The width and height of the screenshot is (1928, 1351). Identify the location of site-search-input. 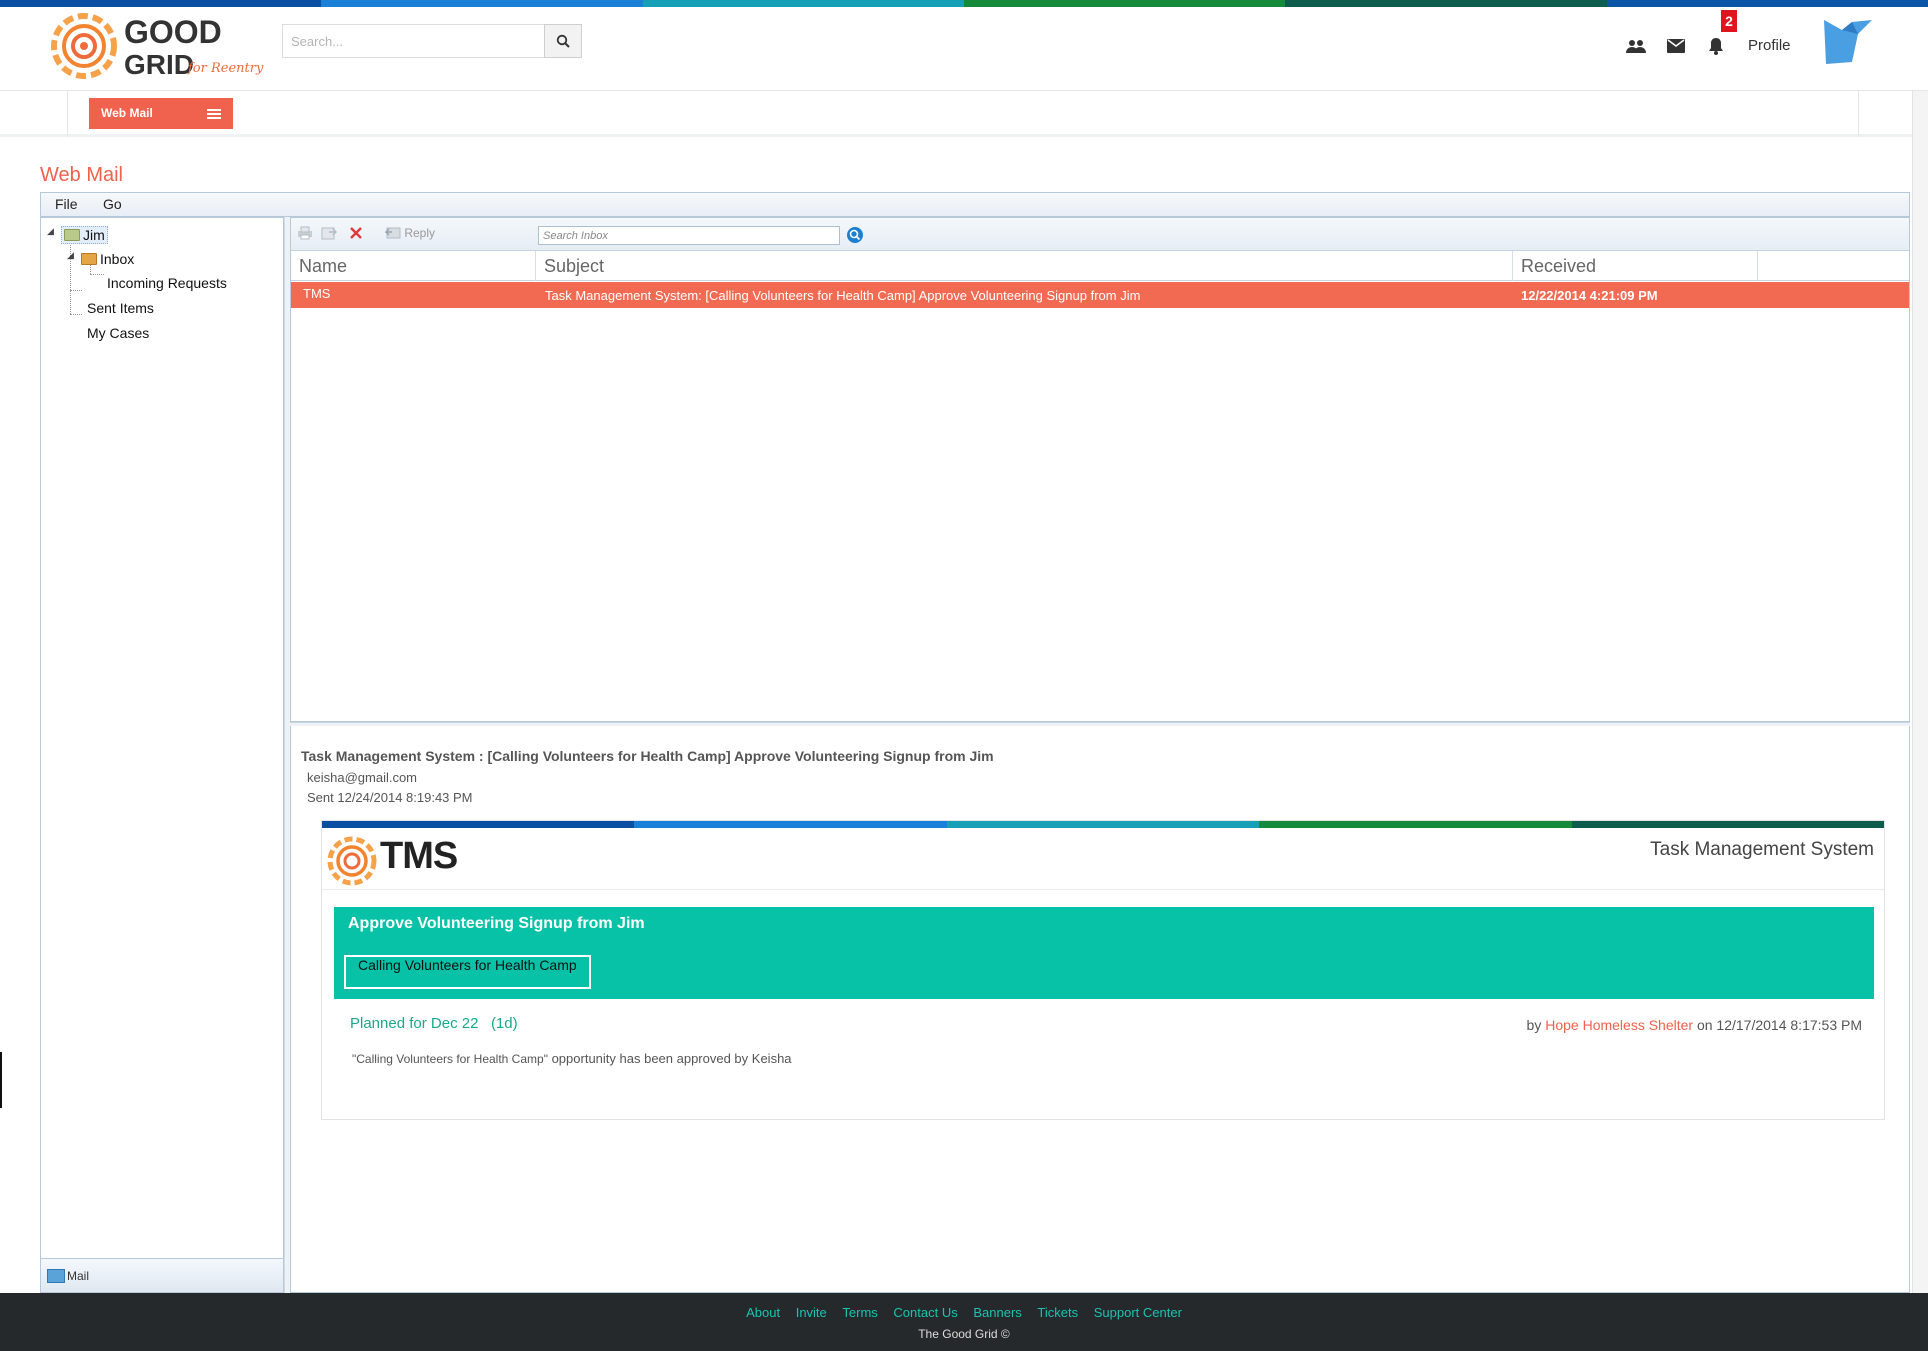
(413, 41).